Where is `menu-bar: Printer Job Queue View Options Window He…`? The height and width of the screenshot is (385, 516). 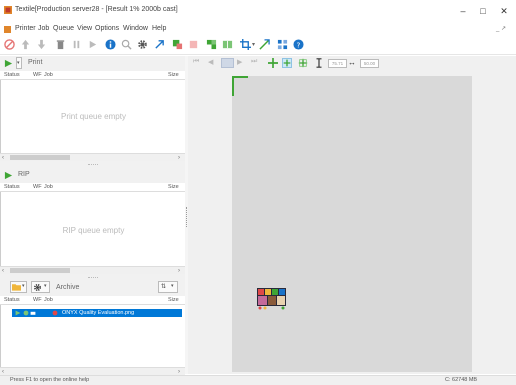
menu-bar: Printer Job Queue View Options Window He… is located at coordinates (258, 29).